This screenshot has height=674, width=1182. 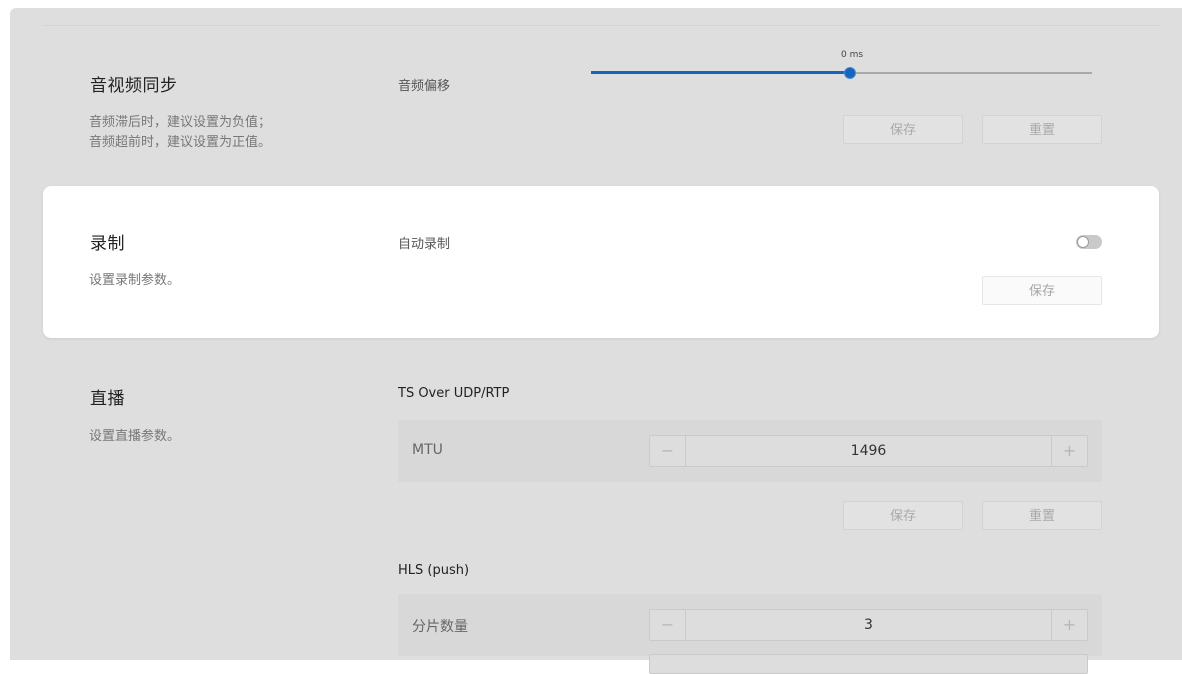 I want to click on av-sync-reset-button: 重置, so click(x=1042, y=129).